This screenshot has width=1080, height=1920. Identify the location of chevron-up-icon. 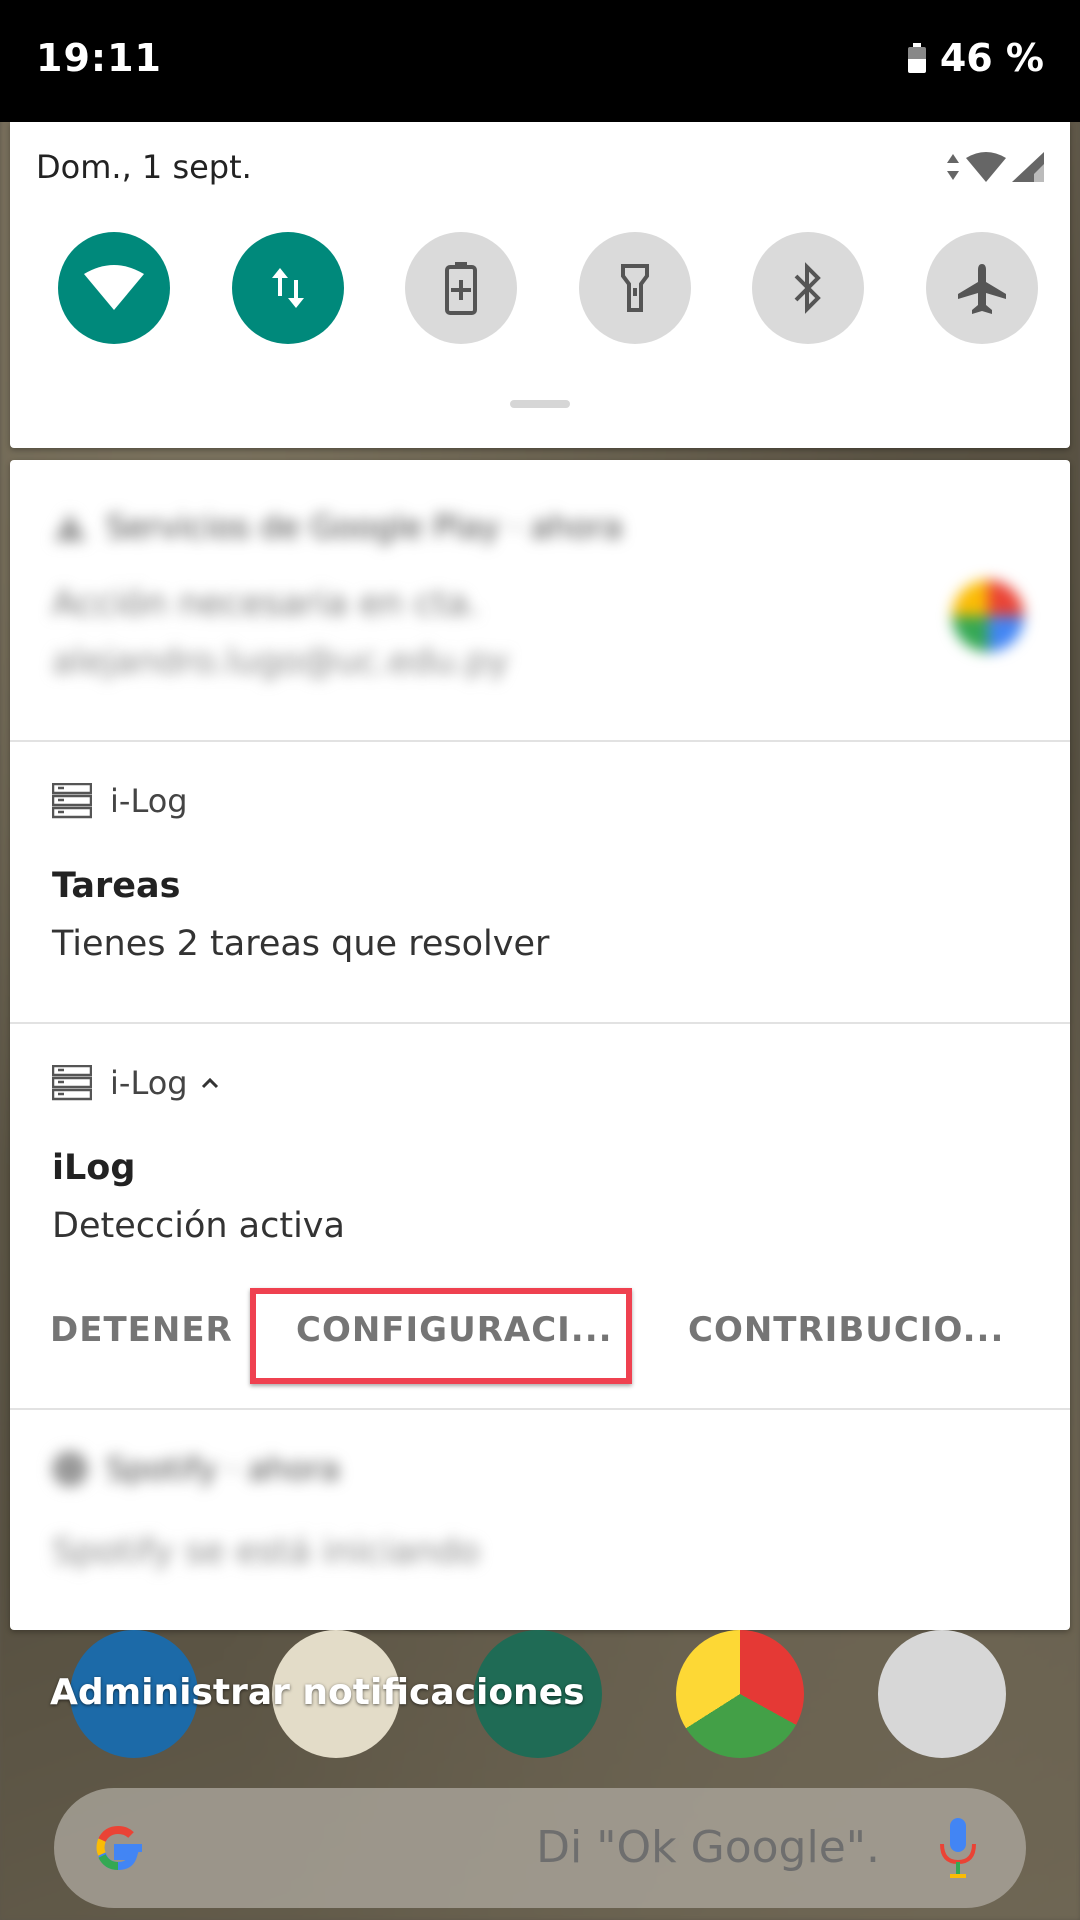
(210, 1083).